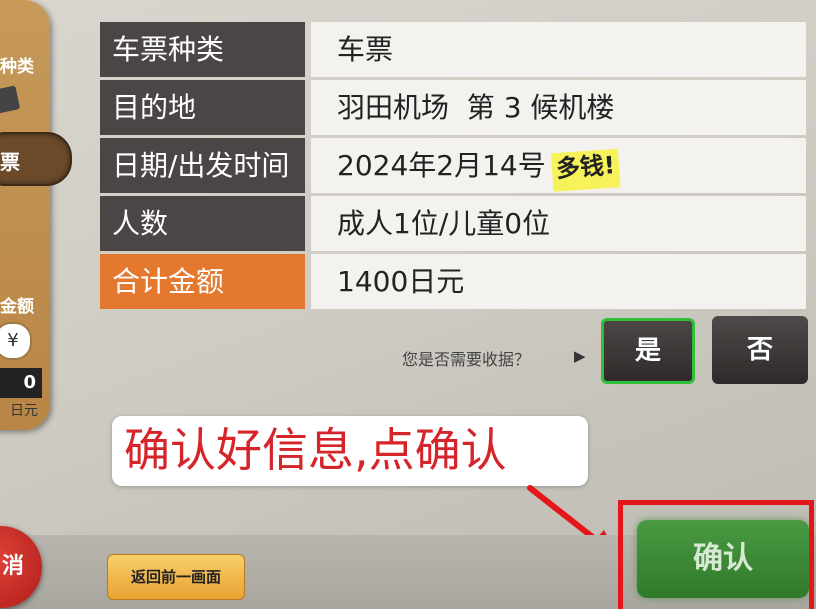 The height and width of the screenshot is (609, 816). Describe the element at coordinates (17, 307) in the screenshot. I see `side-amount-label: 金额` at that location.